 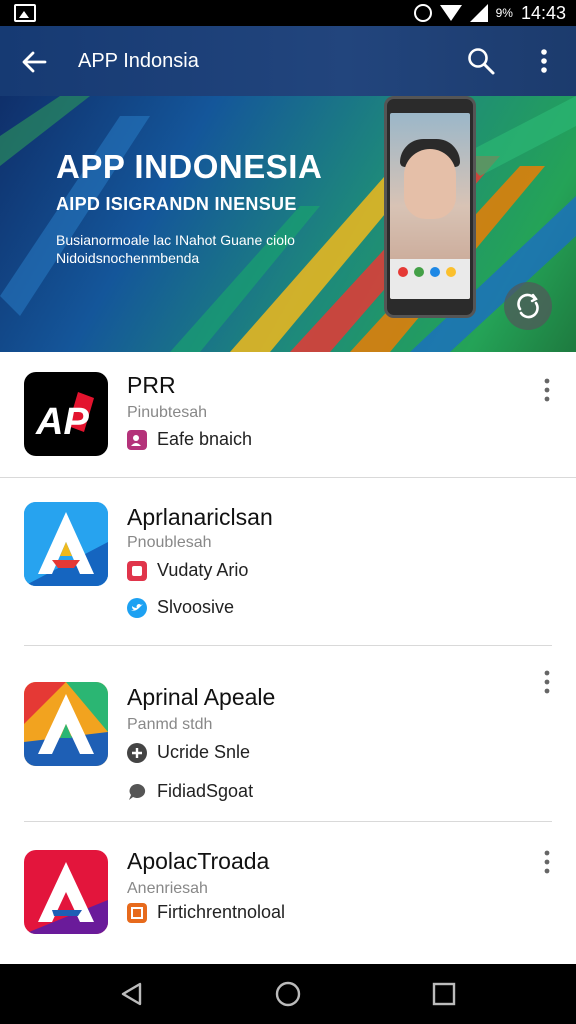 What do you see at coordinates (170, 724) in the screenshot?
I see `app-subtitle: Panmd stdh` at bounding box center [170, 724].